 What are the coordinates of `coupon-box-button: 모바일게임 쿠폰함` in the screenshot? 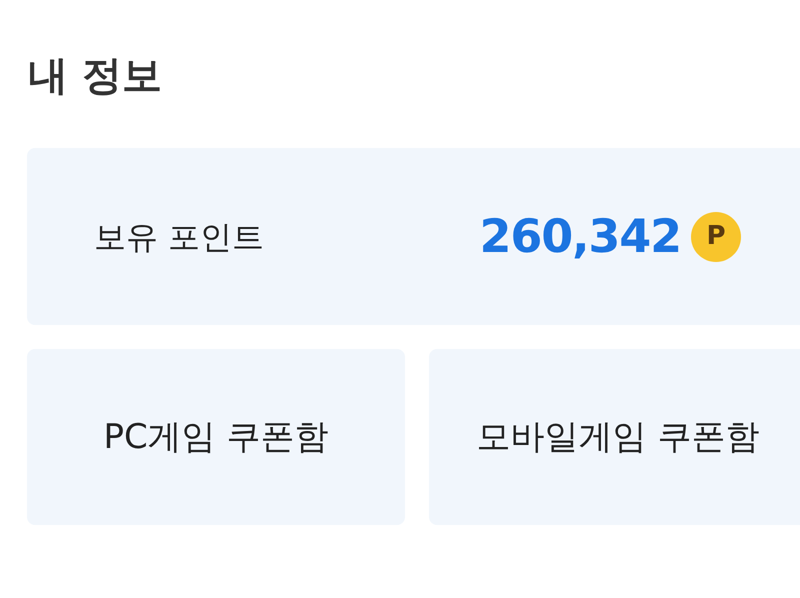 It's located at (614, 437).